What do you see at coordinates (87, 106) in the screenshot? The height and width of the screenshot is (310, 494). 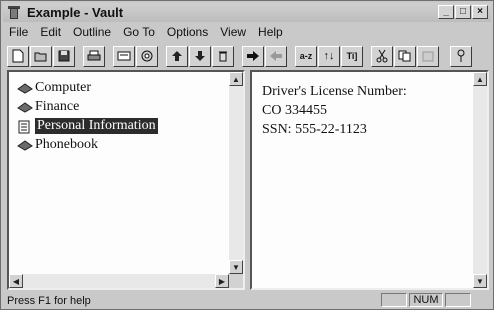 I see `tree-item-finance: Finance` at bounding box center [87, 106].